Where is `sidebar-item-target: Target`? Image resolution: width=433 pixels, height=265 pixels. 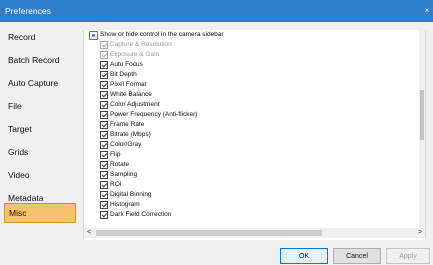 sidebar-item-target: Target is located at coordinates (40, 129).